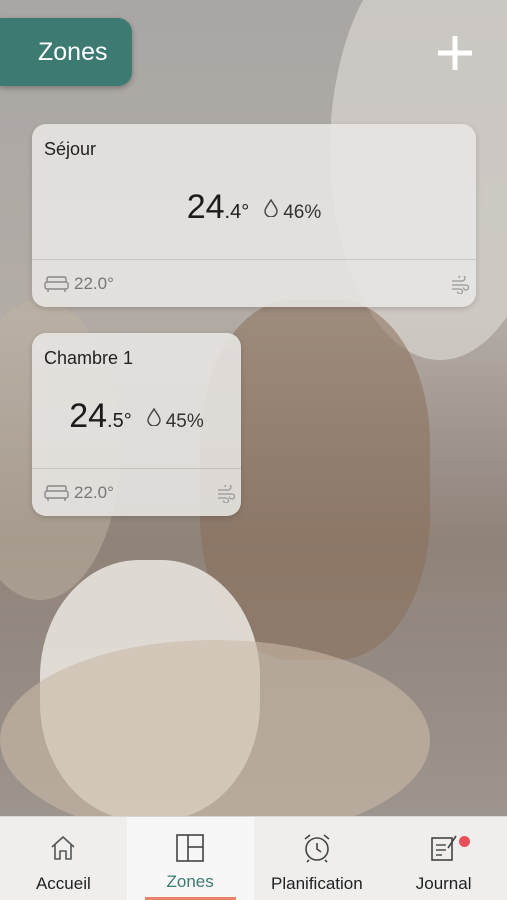 This screenshot has height=900, width=507. What do you see at coordinates (465, 841) in the screenshot?
I see `notification-badge` at bounding box center [465, 841].